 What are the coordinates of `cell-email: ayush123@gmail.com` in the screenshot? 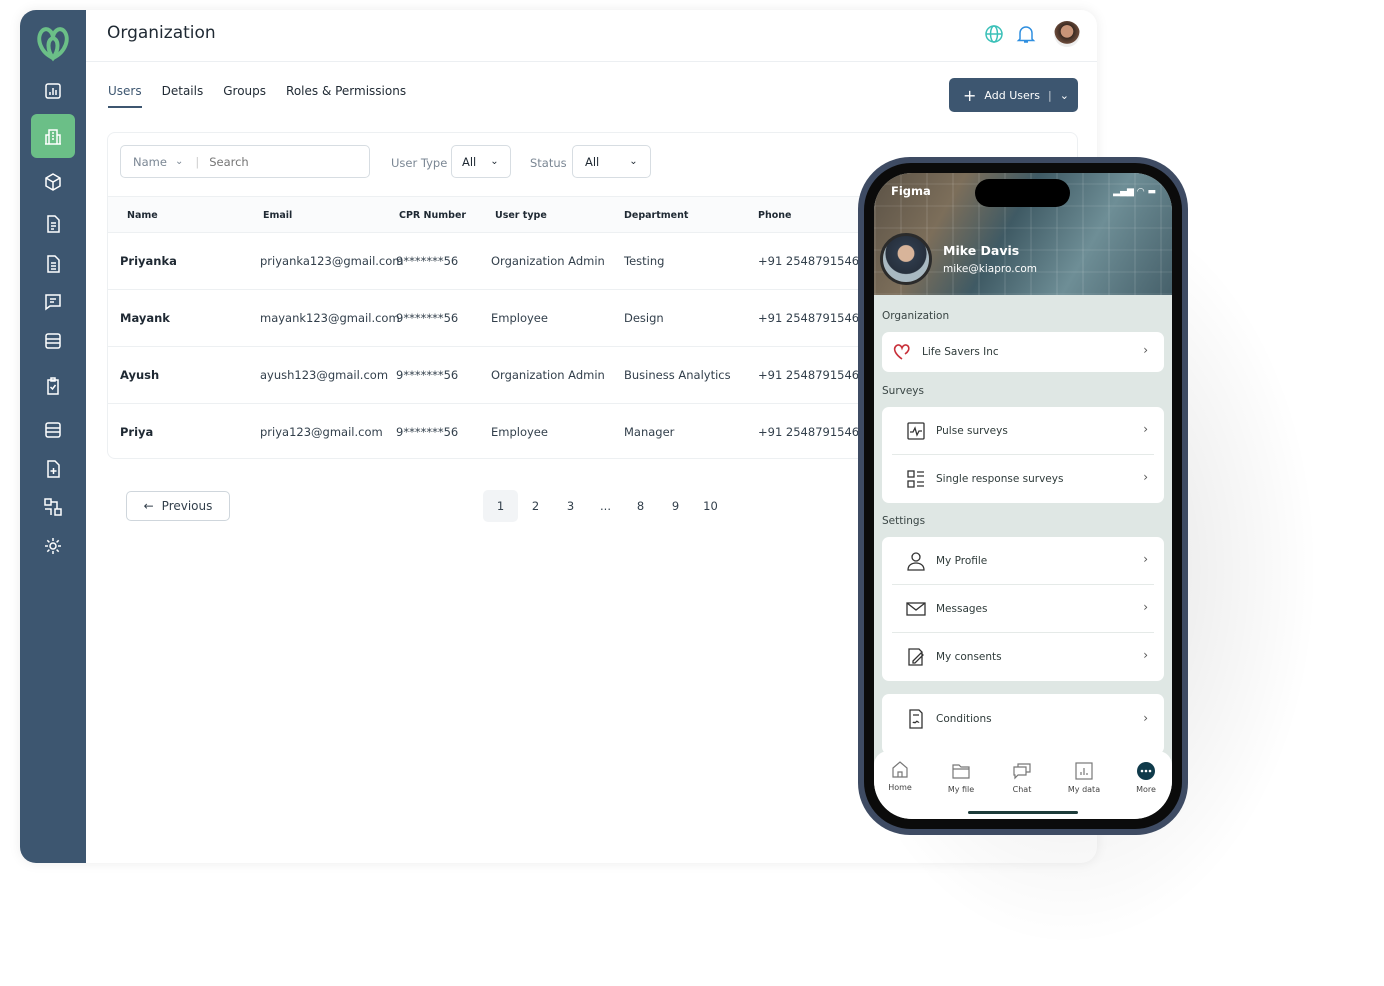 It's located at (324, 375).